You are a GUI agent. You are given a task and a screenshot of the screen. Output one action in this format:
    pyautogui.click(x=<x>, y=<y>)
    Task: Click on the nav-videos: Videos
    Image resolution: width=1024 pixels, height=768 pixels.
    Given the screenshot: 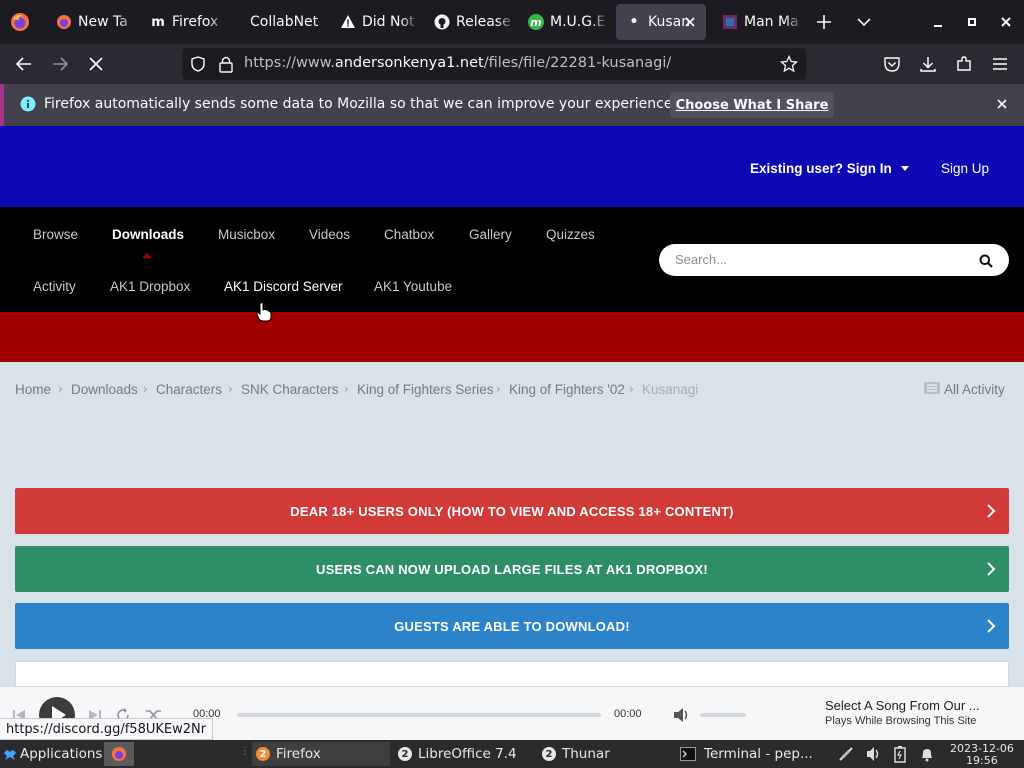 What is the action you would take?
    pyautogui.click(x=329, y=234)
    